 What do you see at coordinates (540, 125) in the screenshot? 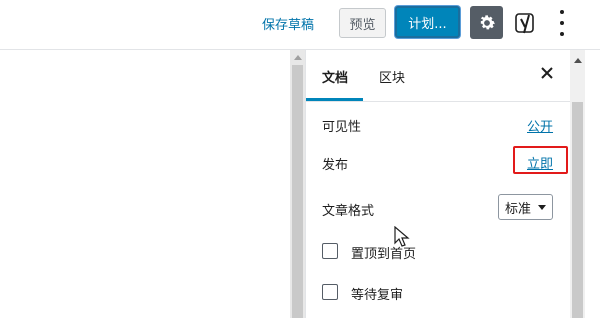
I see `visibility-link: 公开` at bounding box center [540, 125].